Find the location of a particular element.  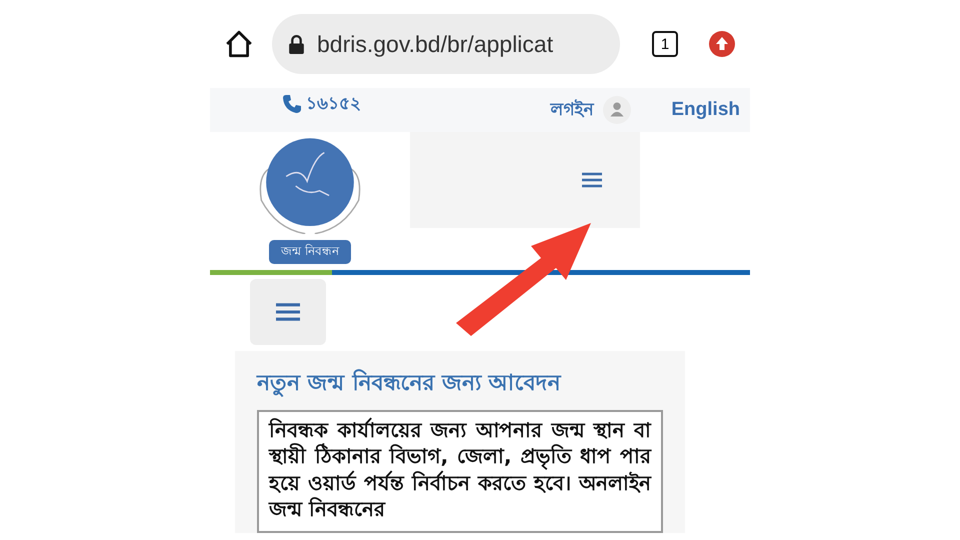

phone-icon is located at coordinates (292, 104).